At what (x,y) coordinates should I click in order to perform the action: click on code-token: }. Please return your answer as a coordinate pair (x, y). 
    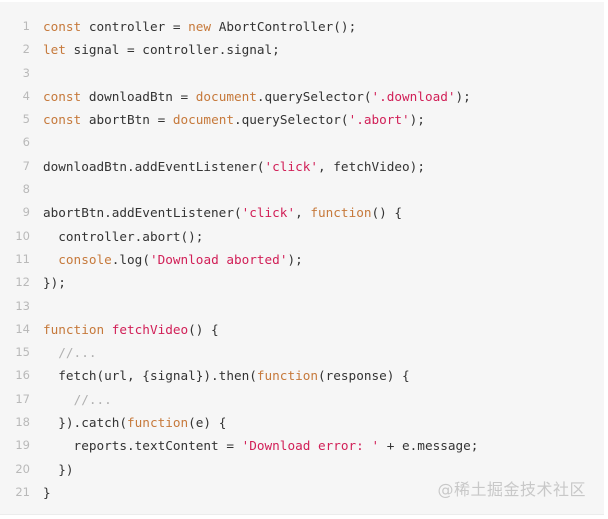
    Looking at the image, I should click on (47, 492).